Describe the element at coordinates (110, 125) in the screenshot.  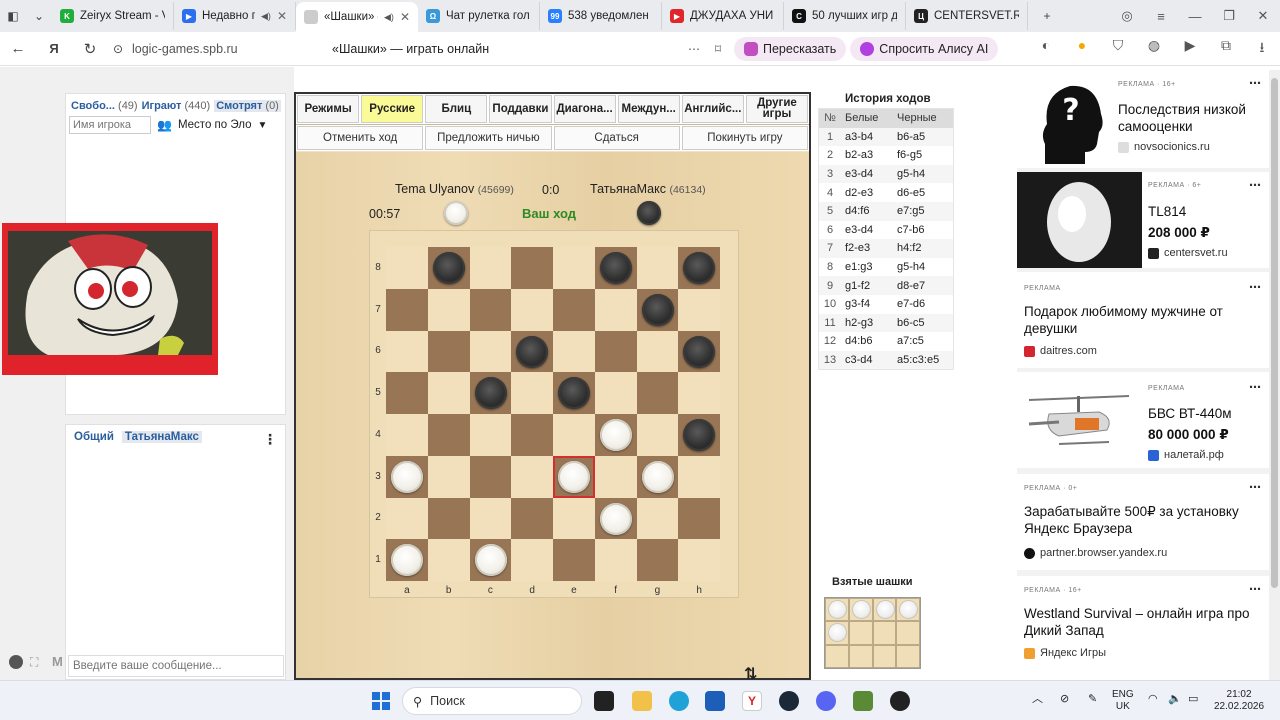
I see `player-search-input` at that location.